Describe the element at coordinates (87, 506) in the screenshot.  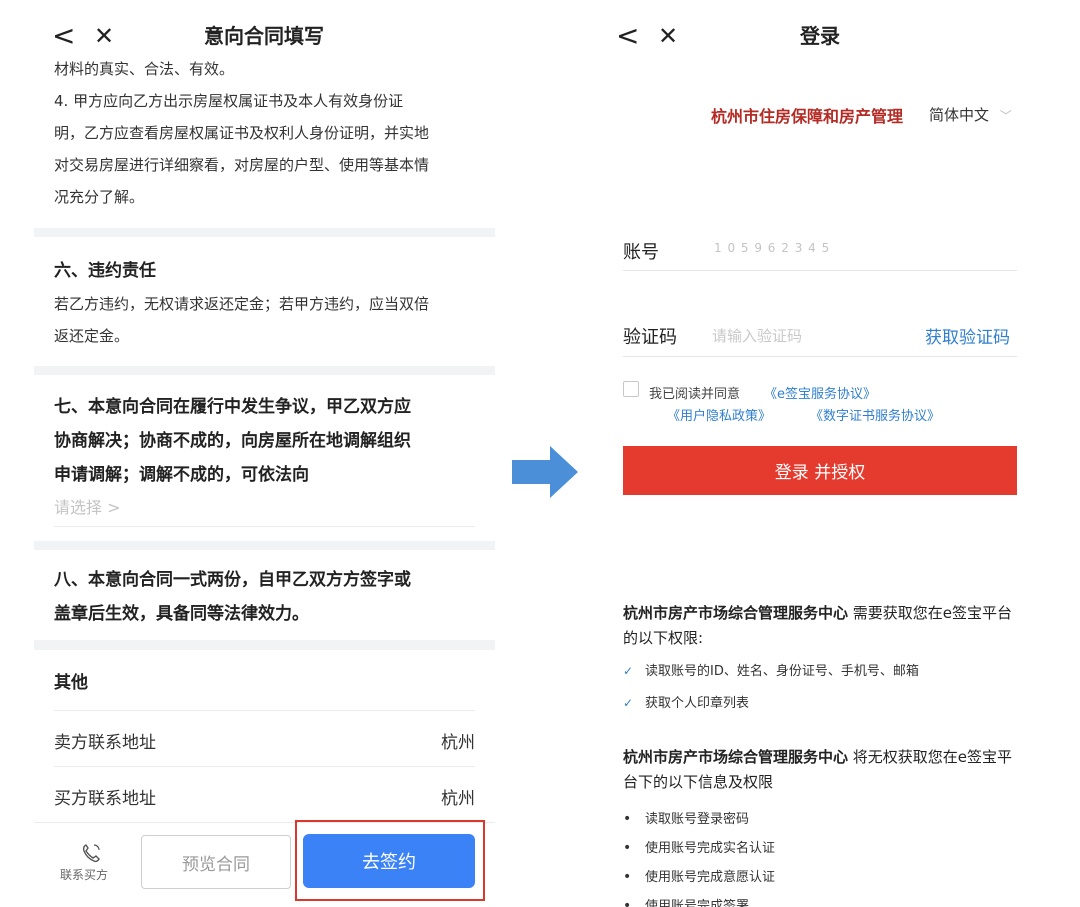
I see `court-select: 请选择 >` at that location.